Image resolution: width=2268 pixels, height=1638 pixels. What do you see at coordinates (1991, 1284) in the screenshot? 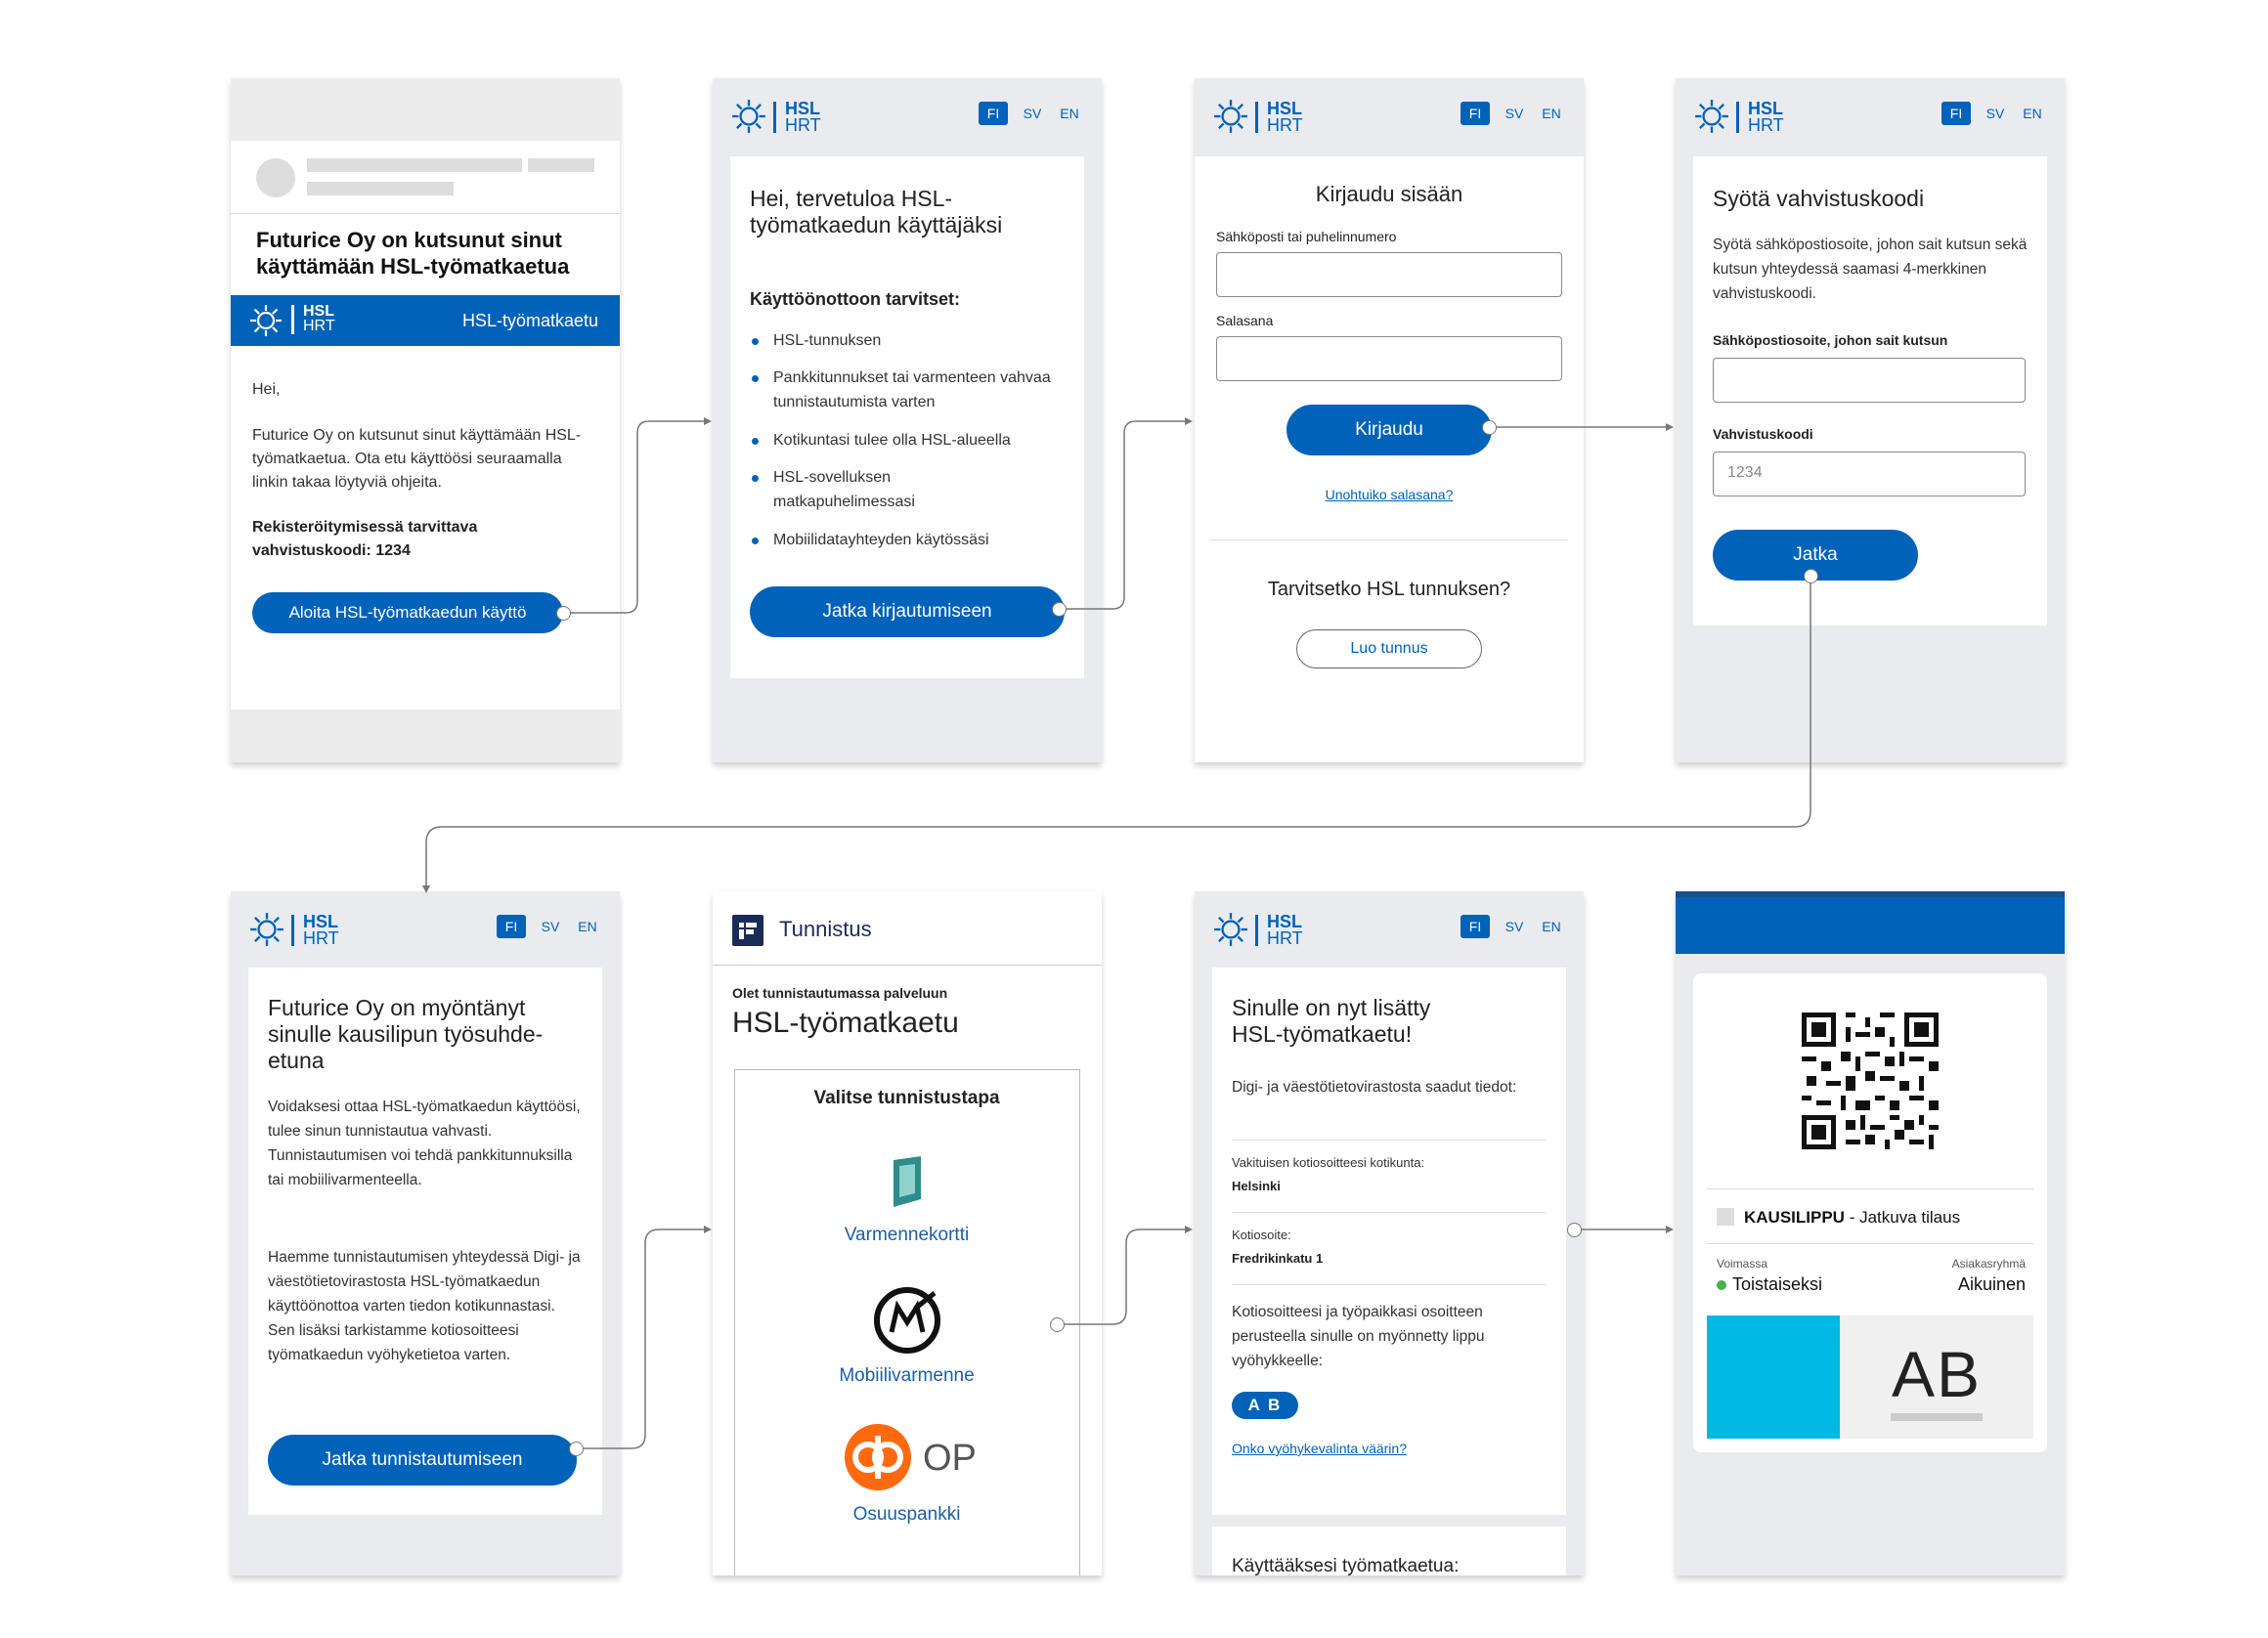
I see `group-value: Aikuinen` at bounding box center [1991, 1284].